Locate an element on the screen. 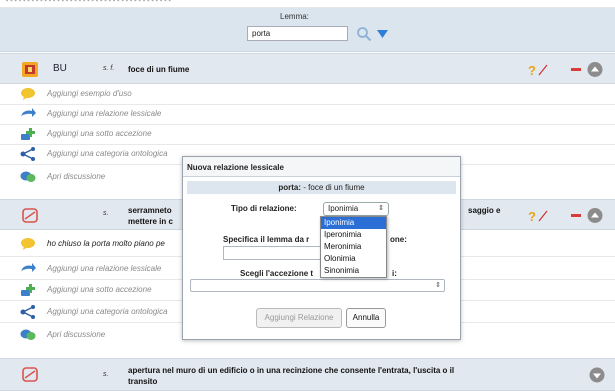 This screenshot has height=391, width=615. entry-header-1: BU s. f. foce di un fiume ? is located at coordinates (307, 68).